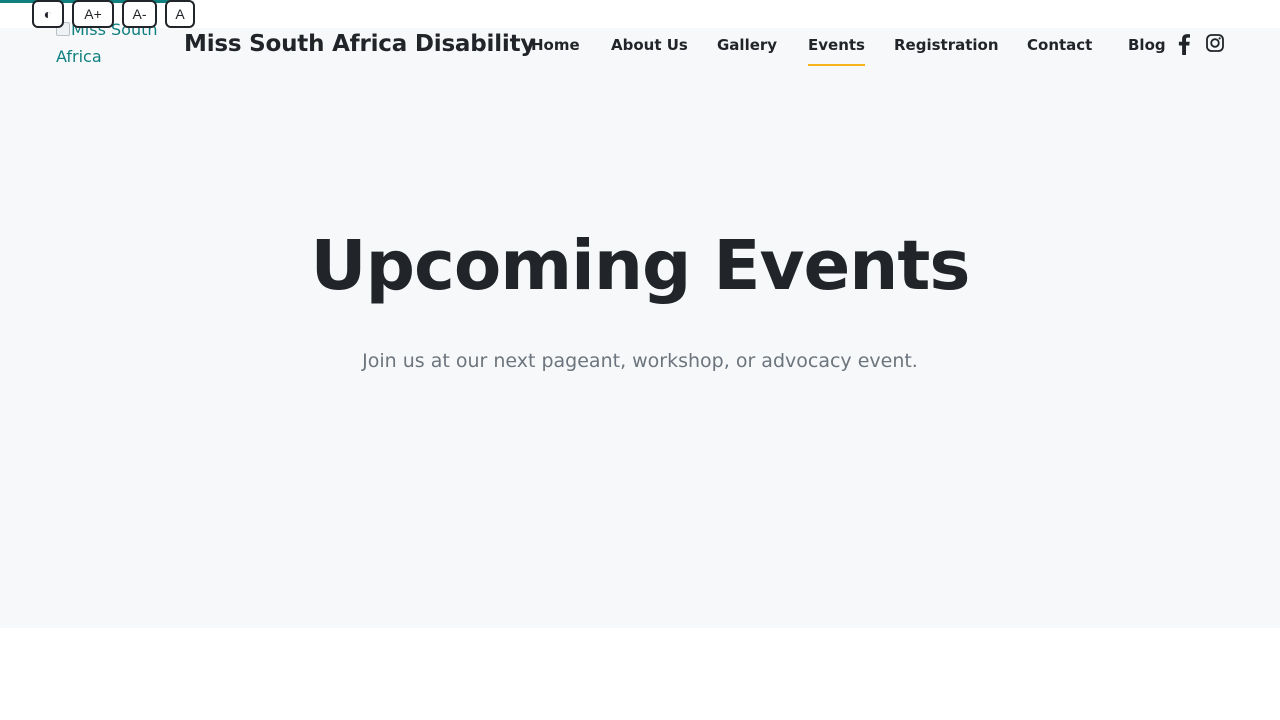 This screenshot has width=1280, height=720. Describe the element at coordinates (1184, 44) in the screenshot. I see `facebook-icon` at that location.